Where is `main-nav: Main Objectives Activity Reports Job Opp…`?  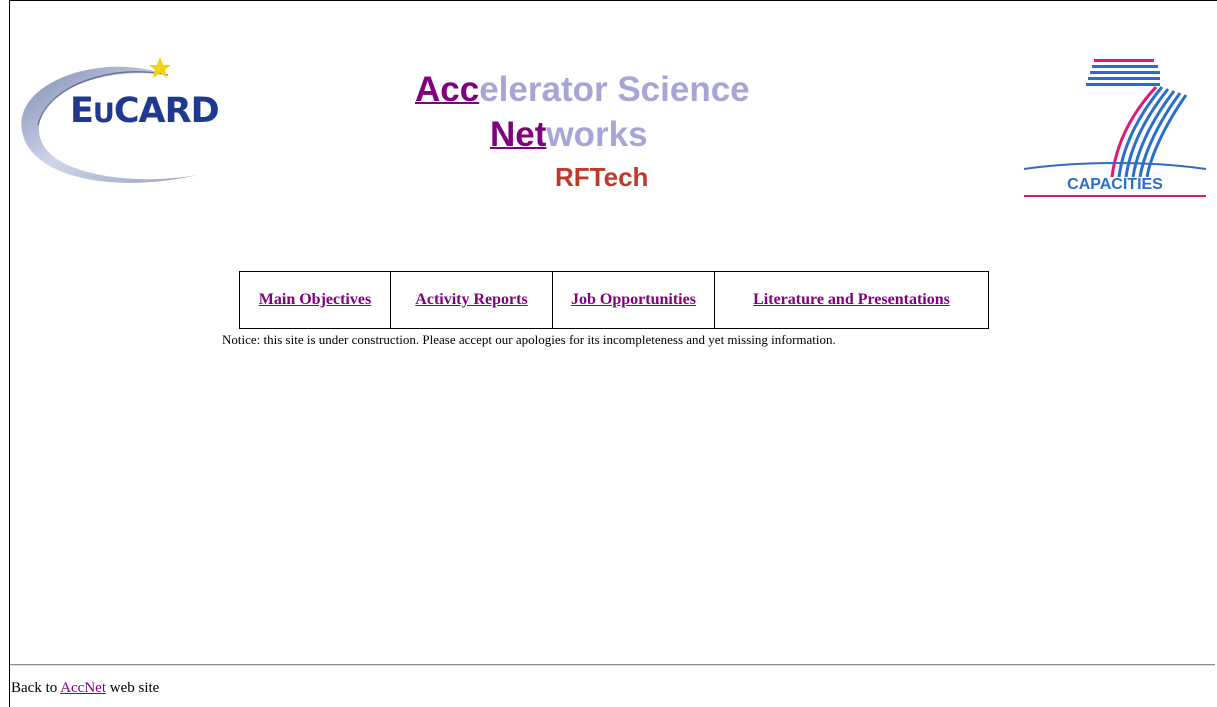 main-nav: Main Objectives Activity Reports Job Opp… is located at coordinates (614, 300).